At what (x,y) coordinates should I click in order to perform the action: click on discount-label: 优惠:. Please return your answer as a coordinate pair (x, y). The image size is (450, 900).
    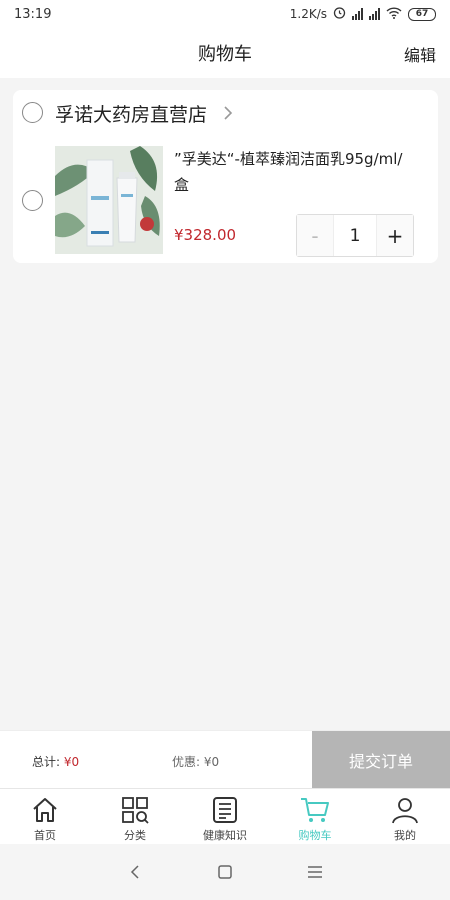
    Looking at the image, I should click on (186, 762).